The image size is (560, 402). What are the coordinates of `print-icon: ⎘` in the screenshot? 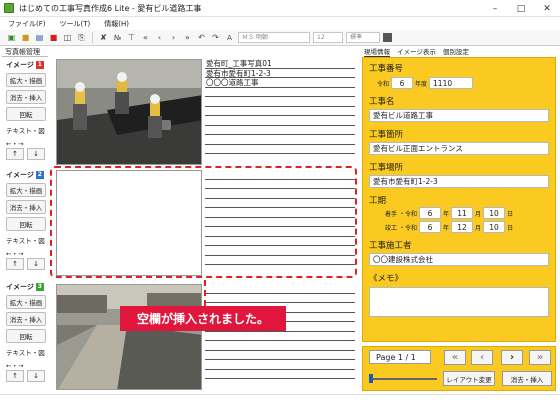 It's located at (81, 37).